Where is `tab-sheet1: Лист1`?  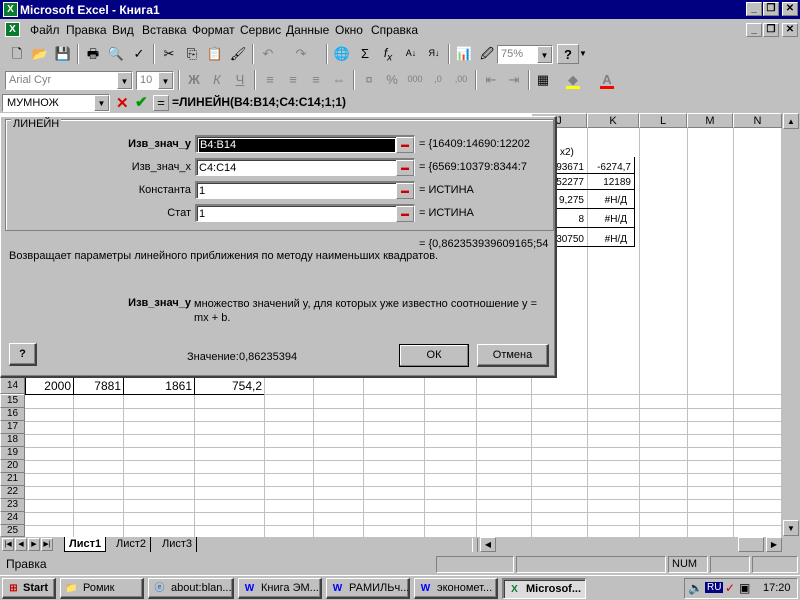 tab-sheet1: Лист1 is located at coordinates (85, 544).